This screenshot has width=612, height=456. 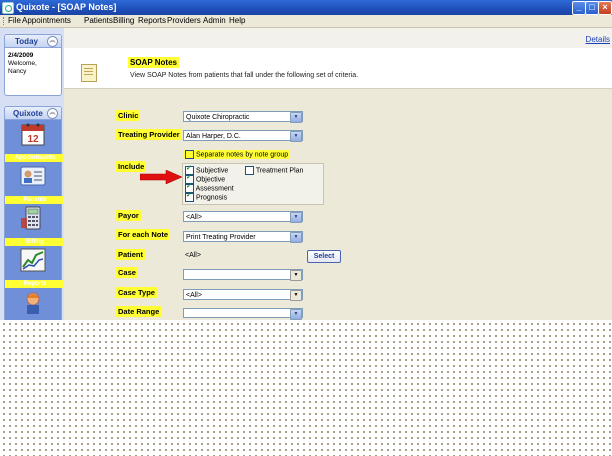 I want to click on notes-icon, so click(x=89, y=73).